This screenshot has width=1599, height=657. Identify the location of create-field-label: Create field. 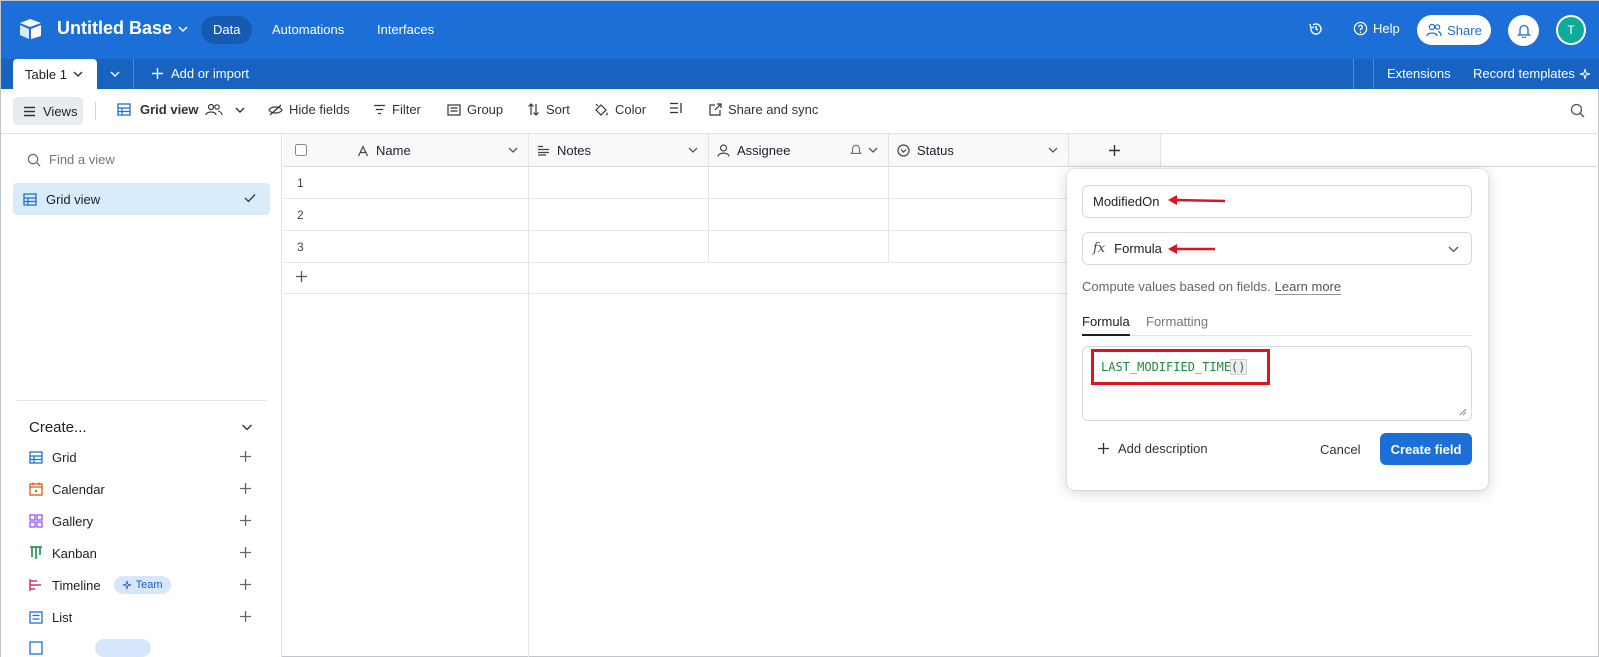
(1426, 449).